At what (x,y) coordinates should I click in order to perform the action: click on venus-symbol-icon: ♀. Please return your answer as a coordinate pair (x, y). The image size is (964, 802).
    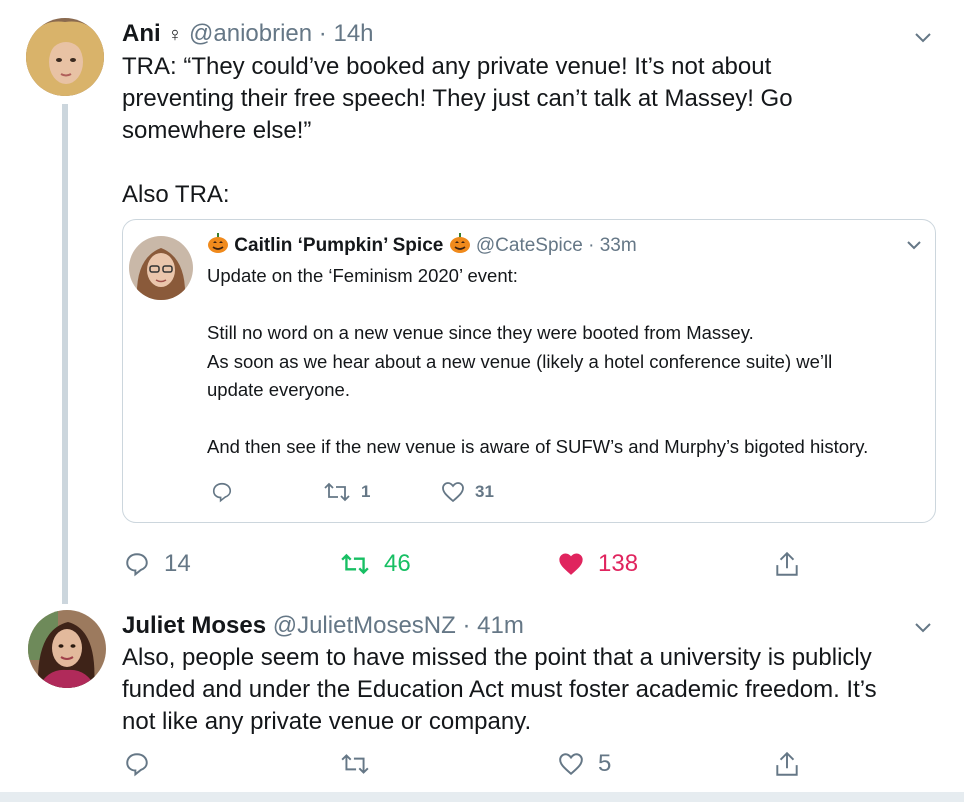
    Looking at the image, I should click on (175, 35).